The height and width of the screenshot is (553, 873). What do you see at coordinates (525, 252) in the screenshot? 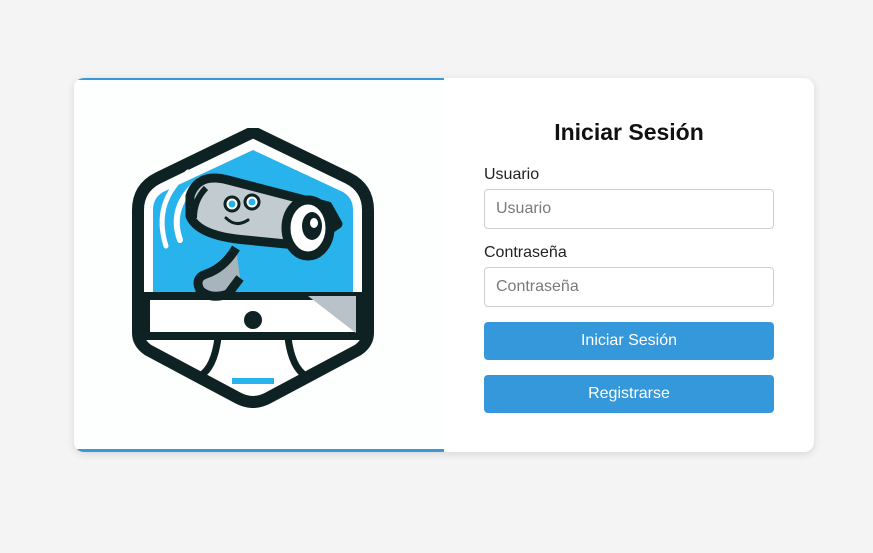
I see `password-label: Contraseña` at bounding box center [525, 252].